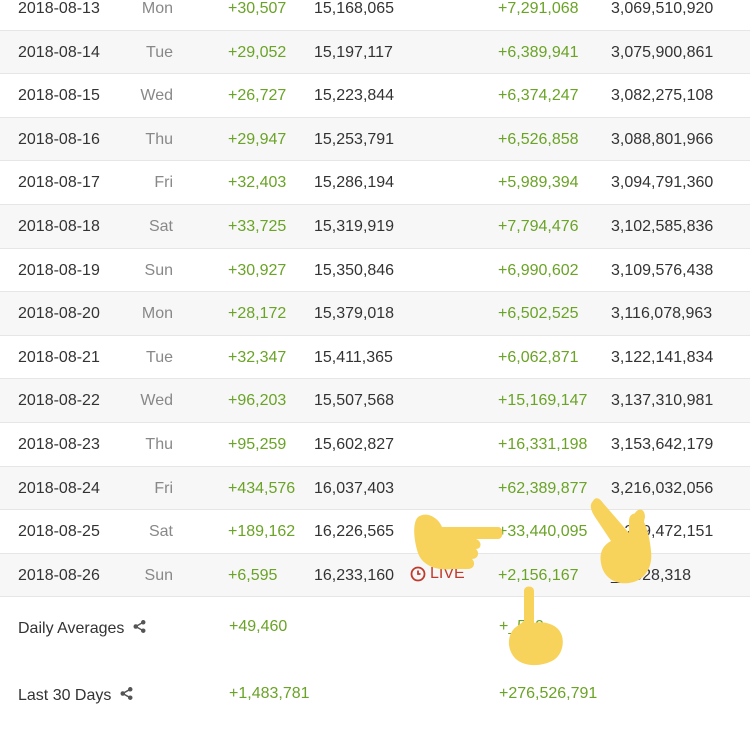  What do you see at coordinates (65, 695) in the screenshot?
I see `summary-label-text: Last 30 Days` at bounding box center [65, 695].